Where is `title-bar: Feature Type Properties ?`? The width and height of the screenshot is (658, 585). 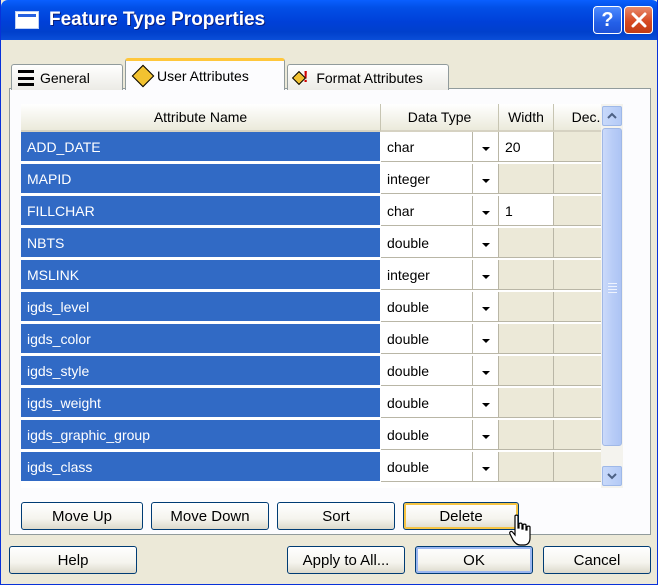
title-bar: Feature Type Properties ? is located at coordinates (329, 20).